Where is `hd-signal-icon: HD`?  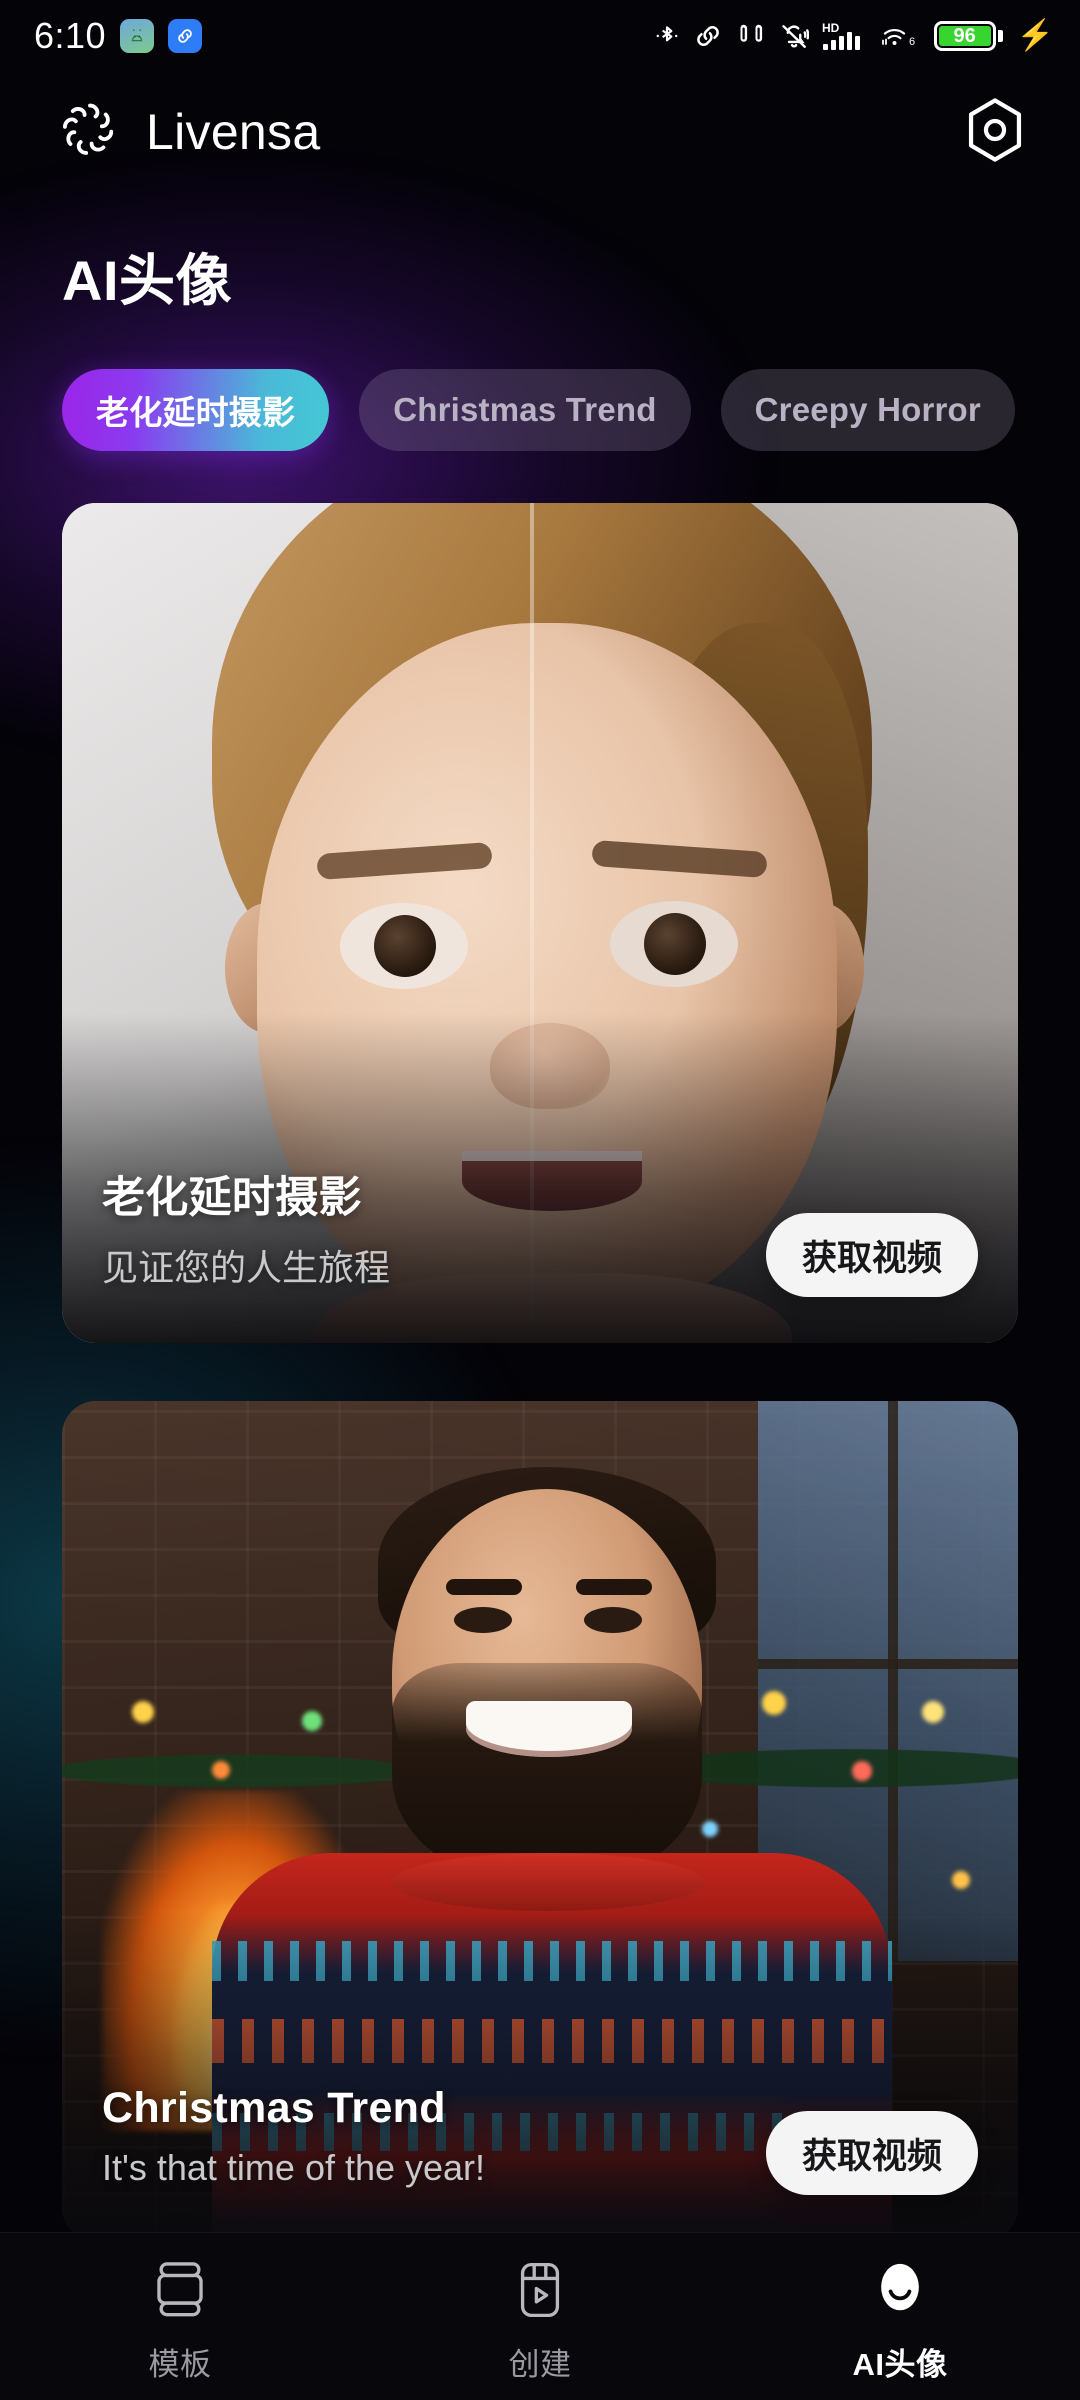 hd-signal-icon: HD is located at coordinates (845, 36).